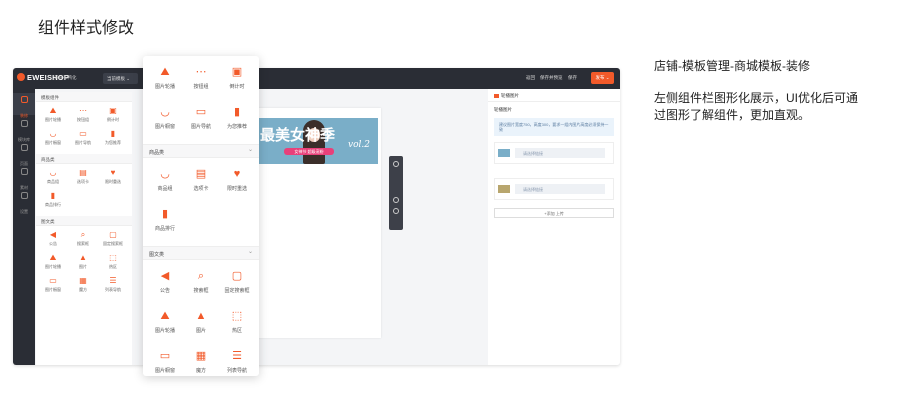  Describe the element at coordinates (237, 182) in the screenshot. I see `component-b1-2: ♥ 限时重选` at that location.